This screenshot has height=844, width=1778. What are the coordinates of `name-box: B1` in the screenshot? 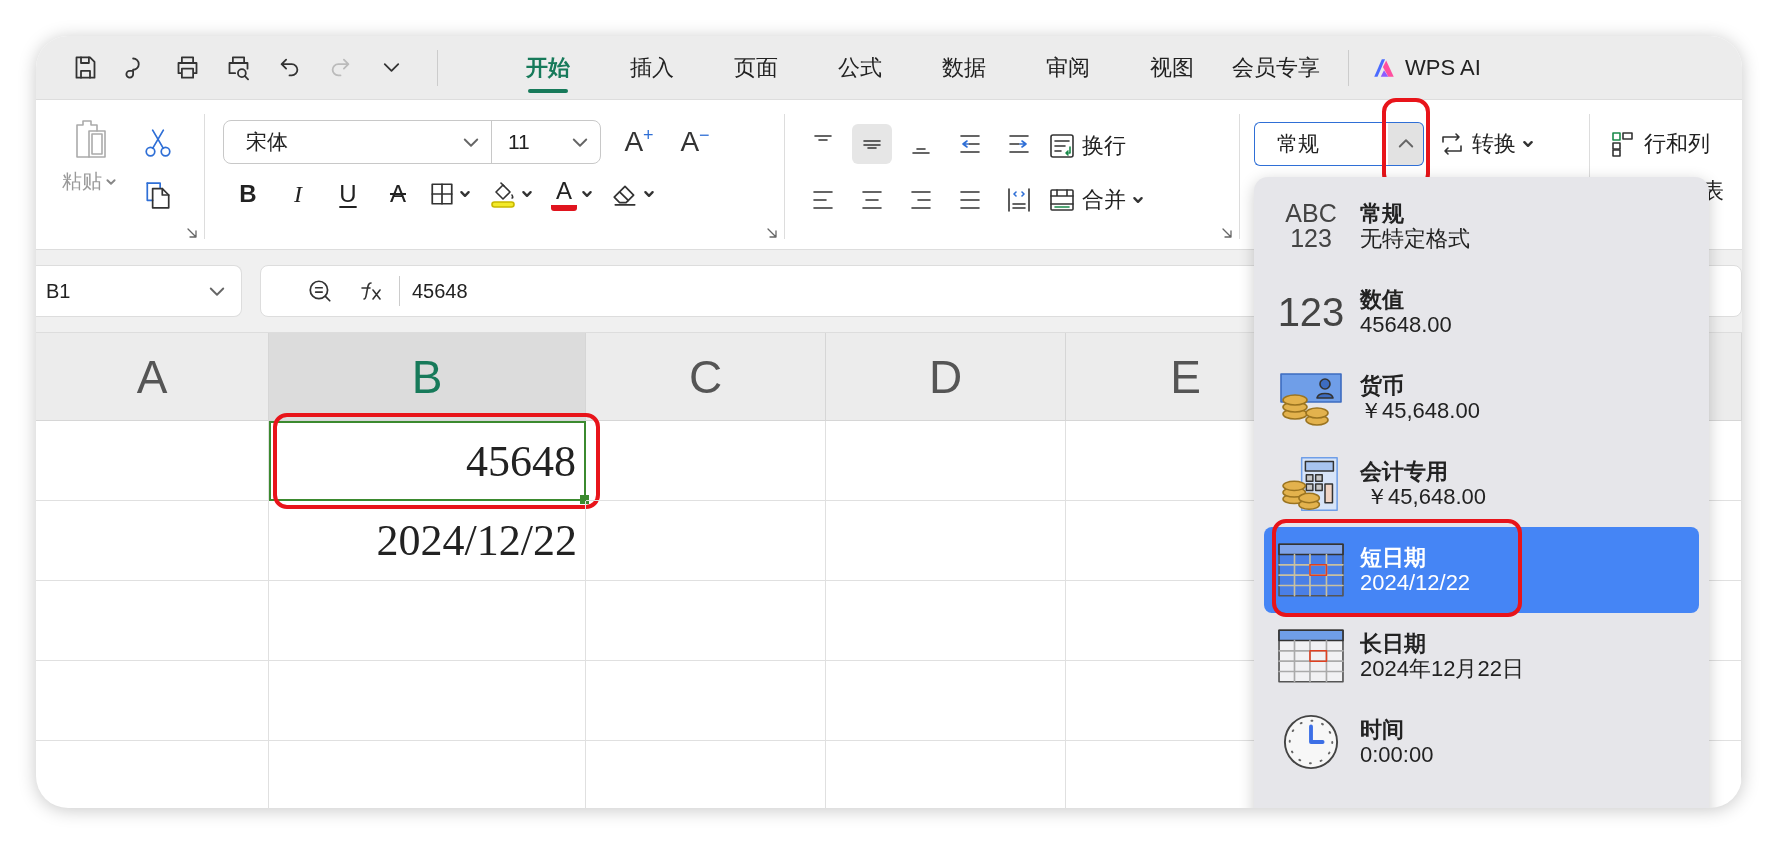 It's located at (139, 291).